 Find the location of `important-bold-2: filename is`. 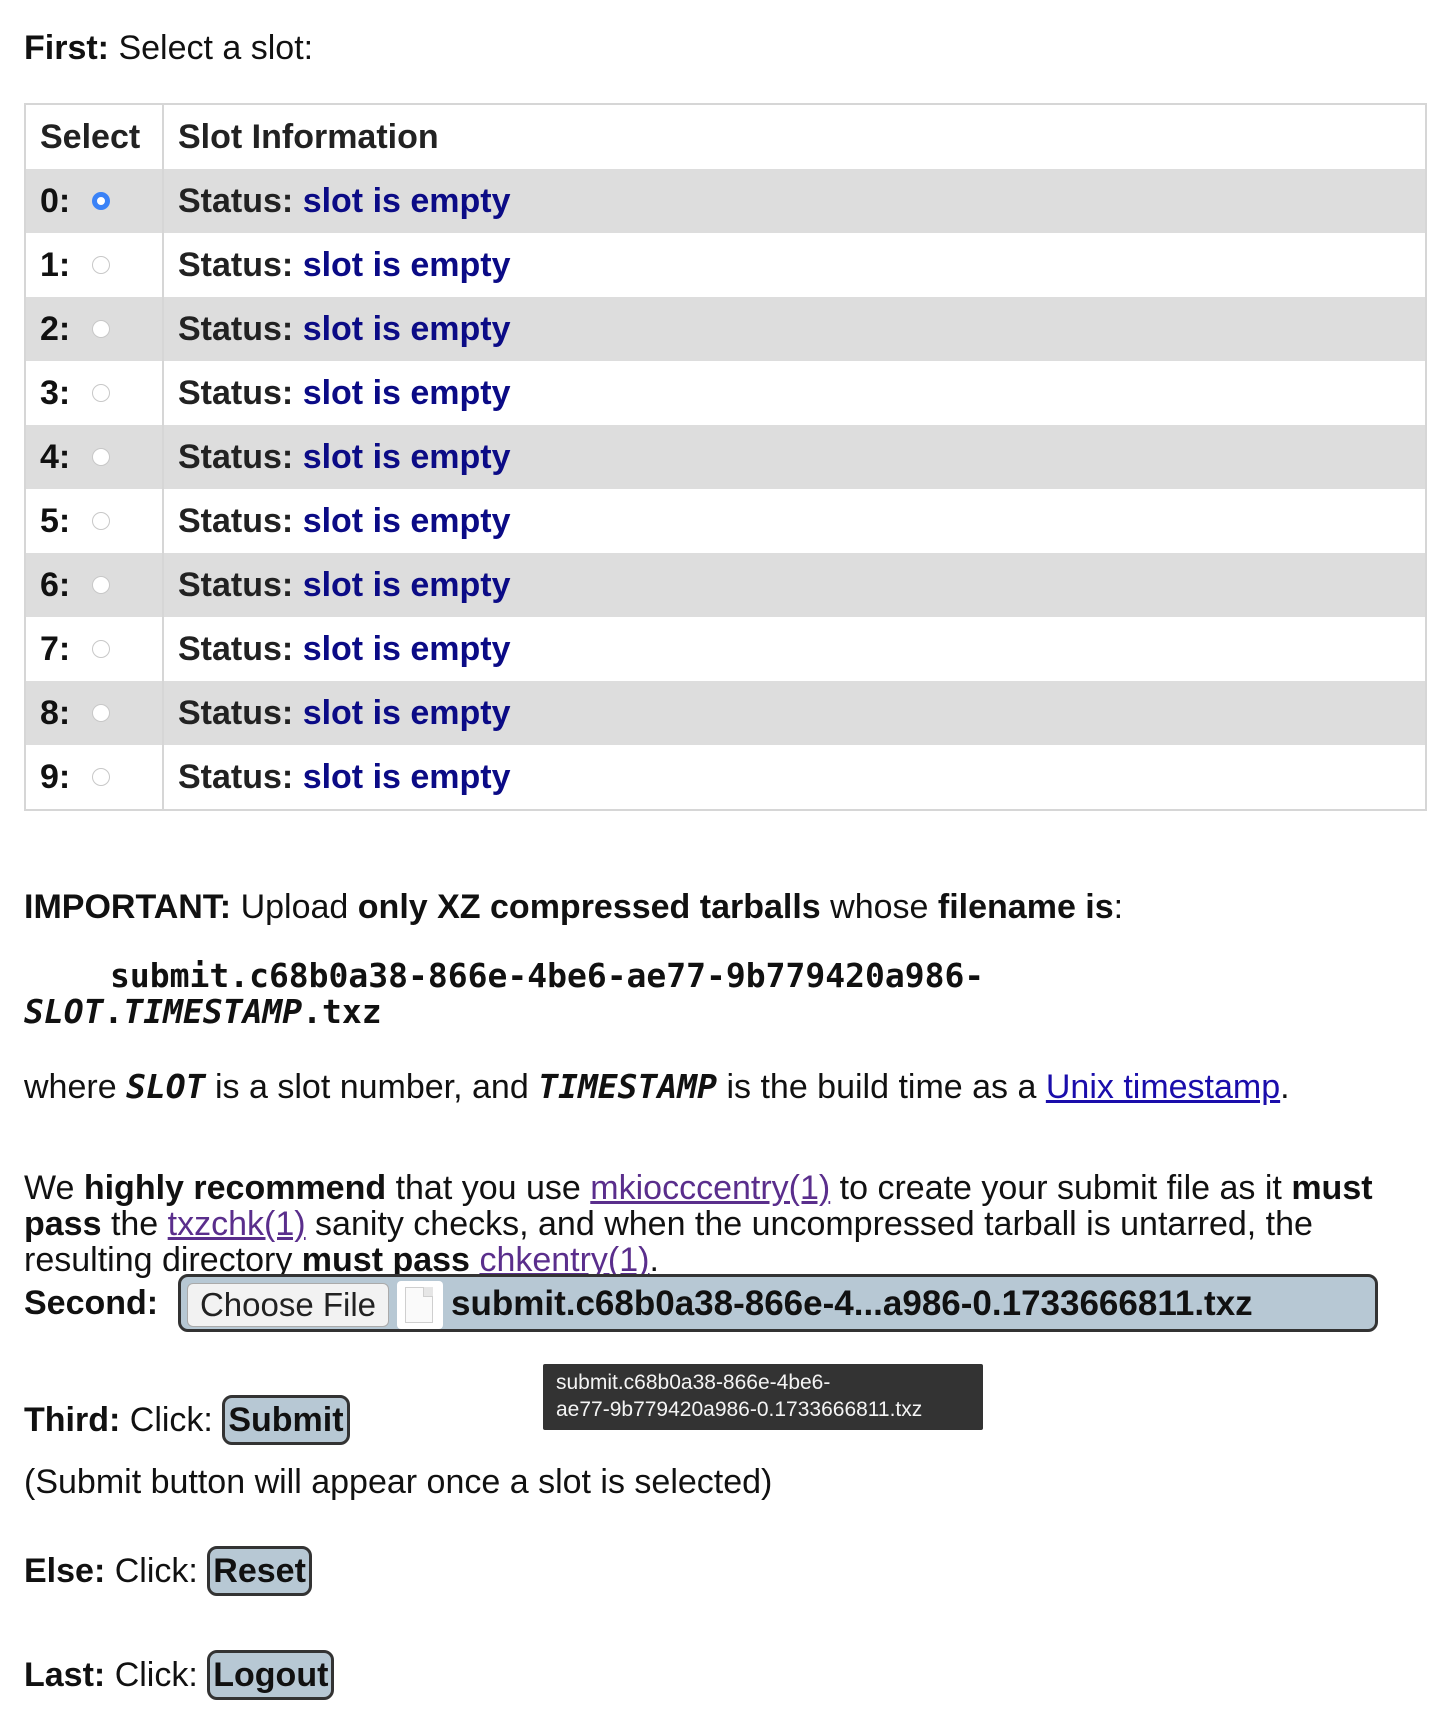

important-bold-2: filename is is located at coordinates (1025, 907).